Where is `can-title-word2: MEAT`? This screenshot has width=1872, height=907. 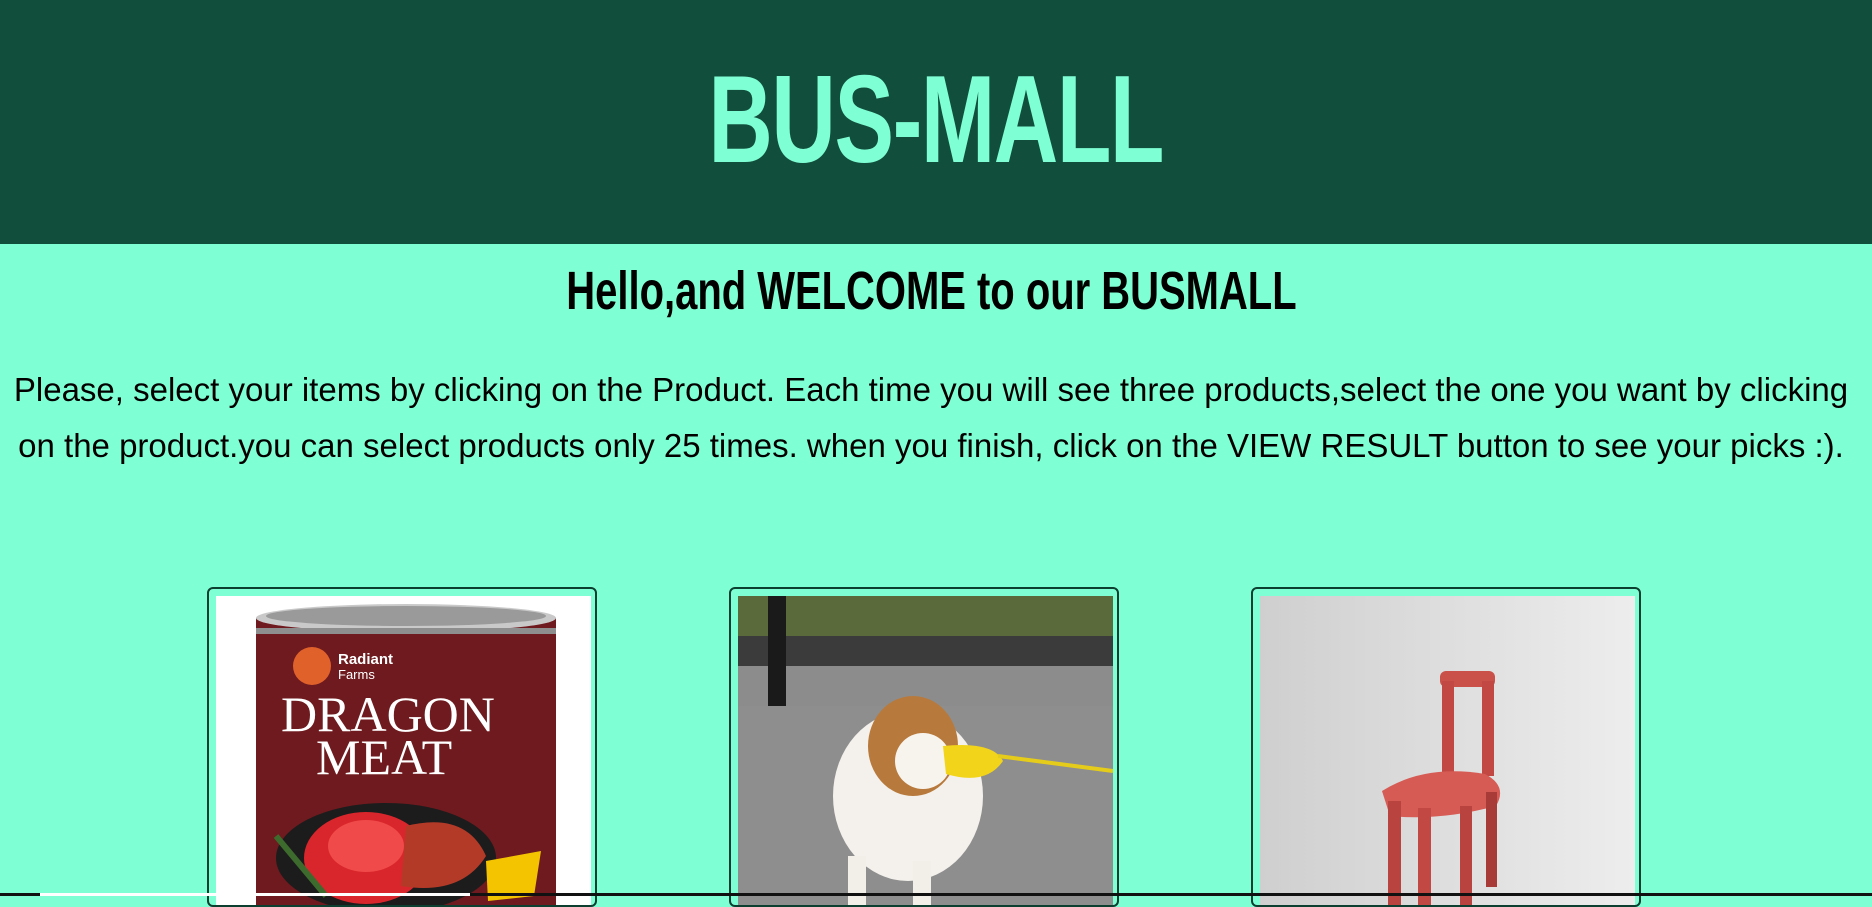 can-title-word2: MEAT is located at coordinates (384, 757).